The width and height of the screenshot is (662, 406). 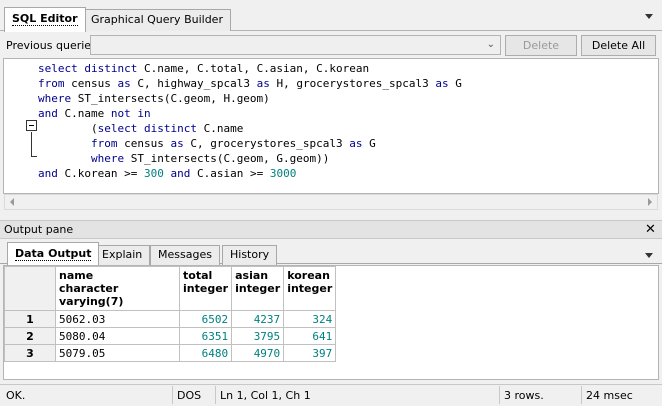 I want to click on column-header-korean: korean integer, so click(x=310, y=288).